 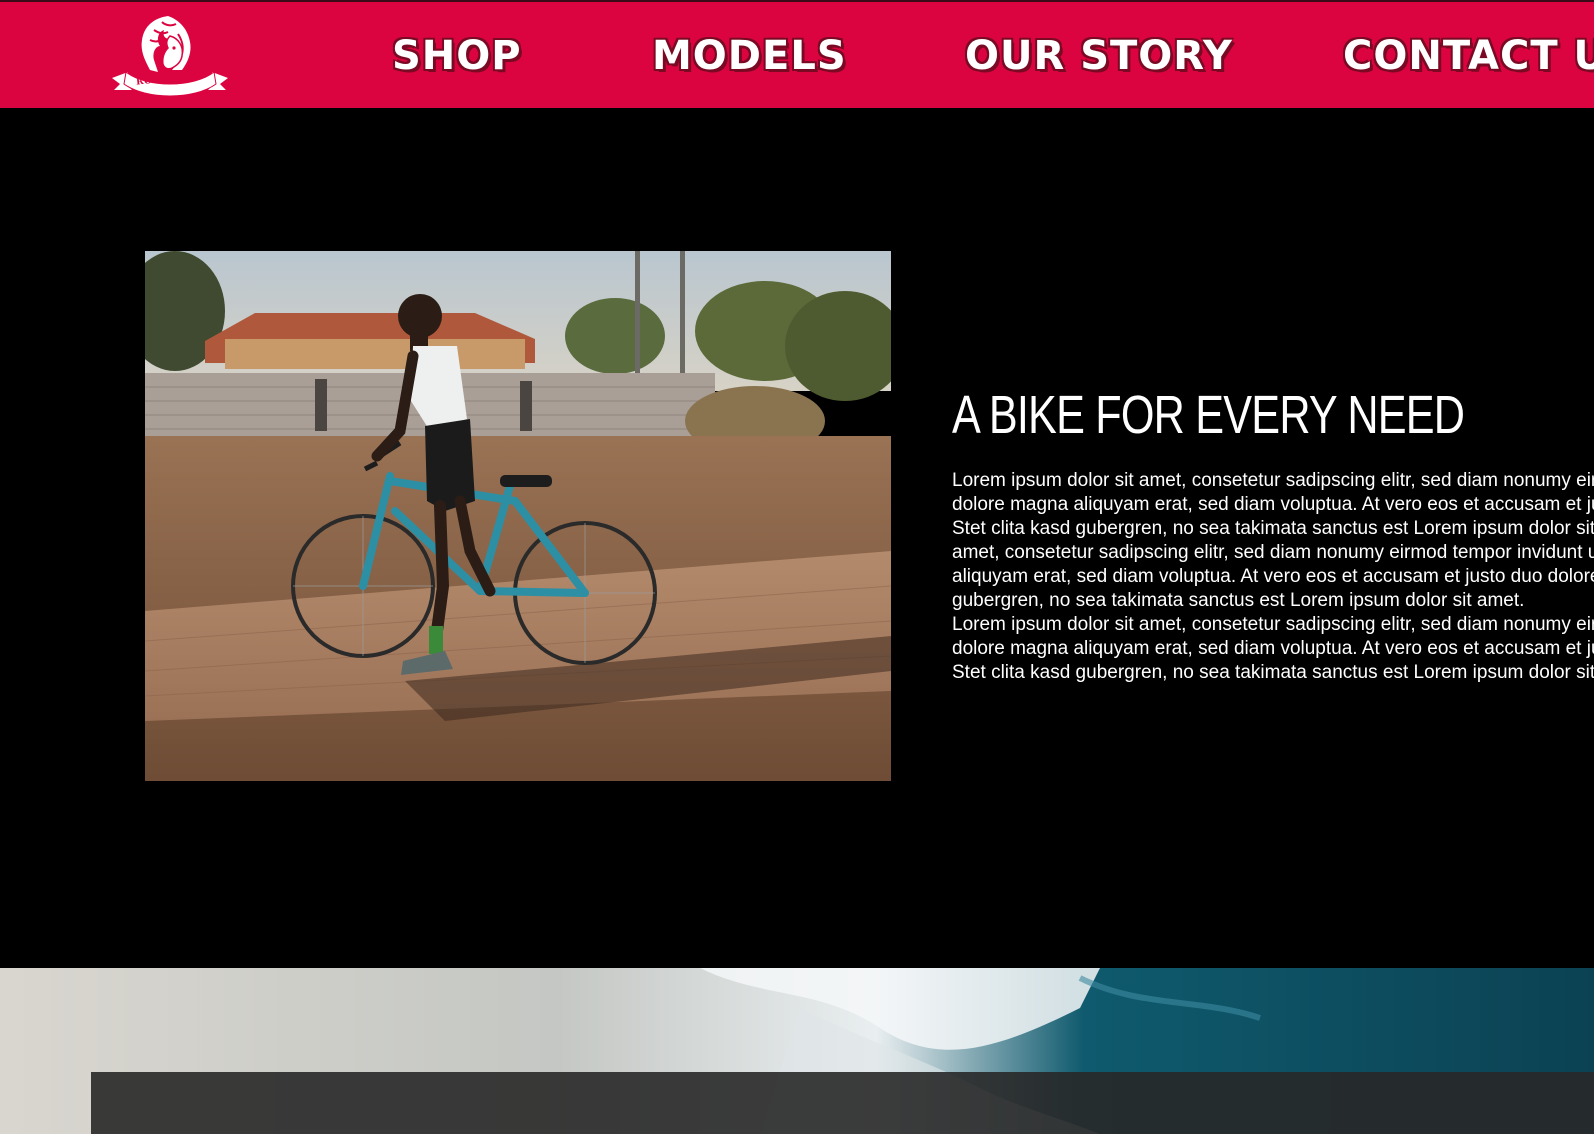 What do you see at coordinates (749, 56) in the screenshot?
I see `nav-models: MODELS` at bounding box center [749, 56].